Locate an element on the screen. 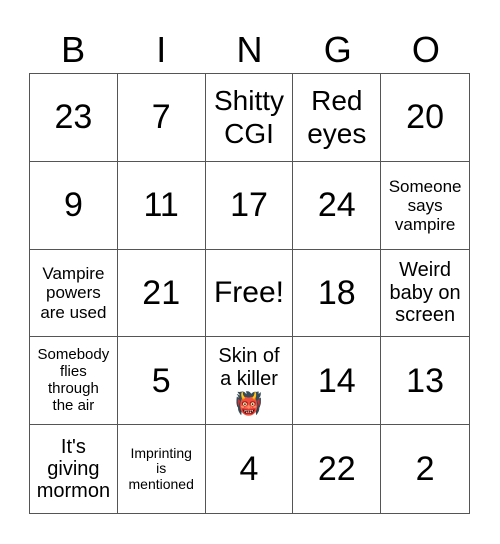 This screenshot has width=500, height=544. bingo-cell: 20 is located at coordinates (425, 118).